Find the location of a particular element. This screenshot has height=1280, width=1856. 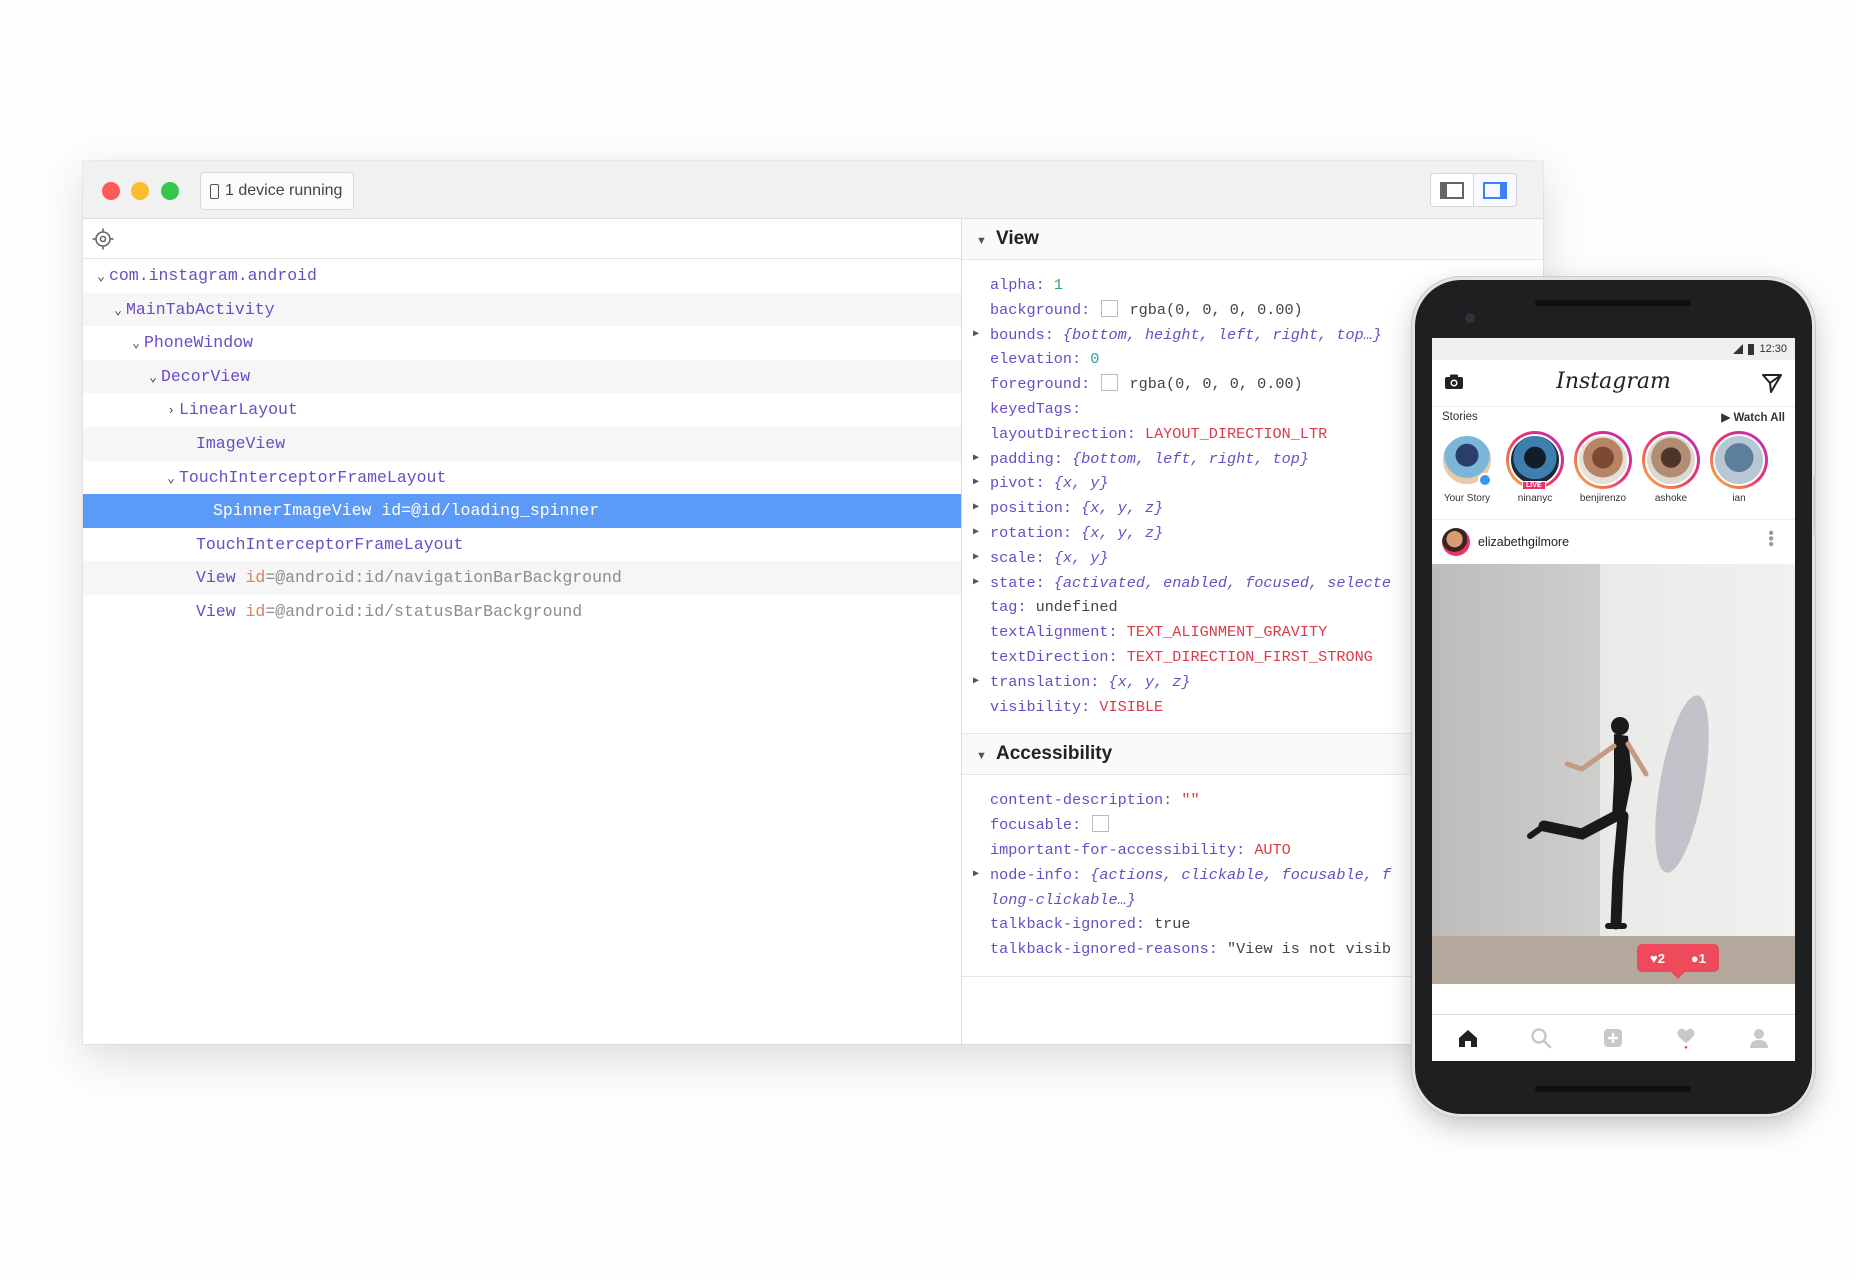

close-window-button is located at coordinates (111, 191).